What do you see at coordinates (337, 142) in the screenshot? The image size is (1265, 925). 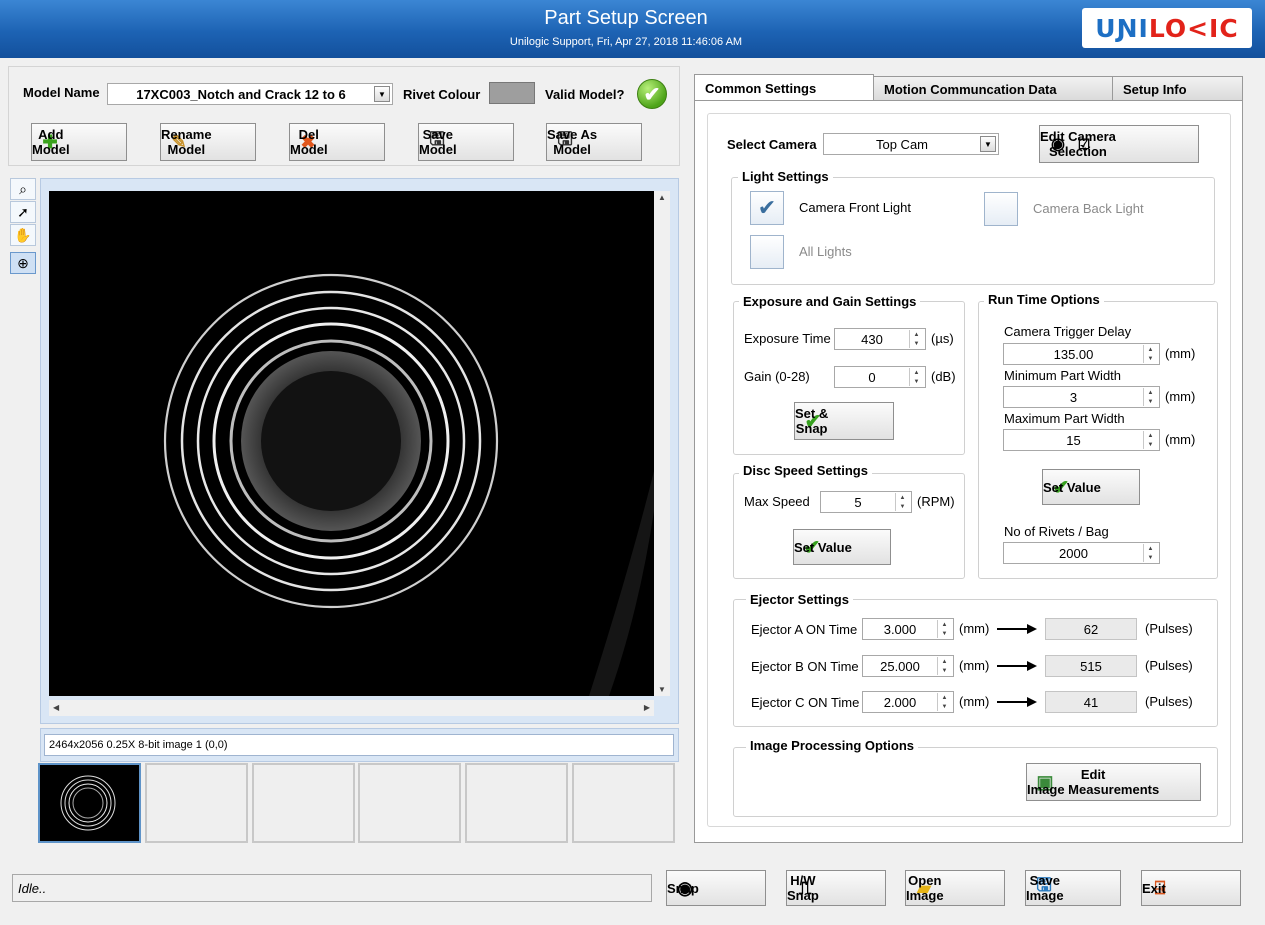 I see `delete-model-button: ✖ Del Model` at bounding box center [337, 142].